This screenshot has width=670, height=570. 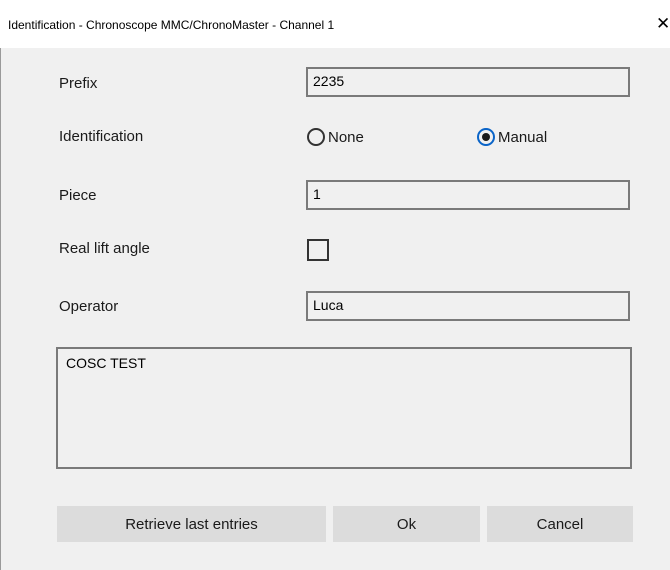 What do you see at coordinates (106, 363) in the screenshot?
I see `comment-value: COSC TEST` at bounding box center [106, 363].